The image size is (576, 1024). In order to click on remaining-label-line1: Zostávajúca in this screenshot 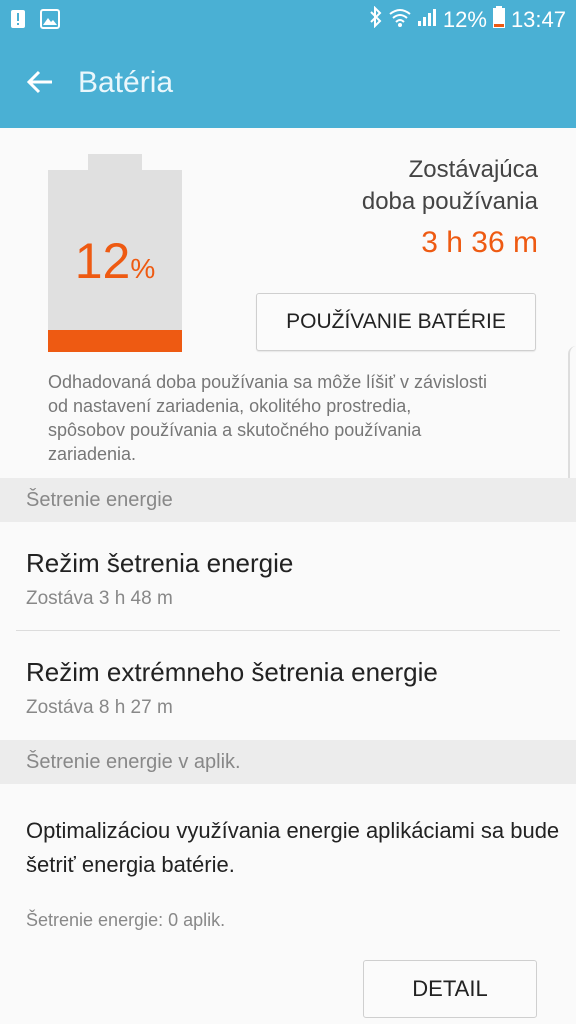, I will do `click(473, 169)`.